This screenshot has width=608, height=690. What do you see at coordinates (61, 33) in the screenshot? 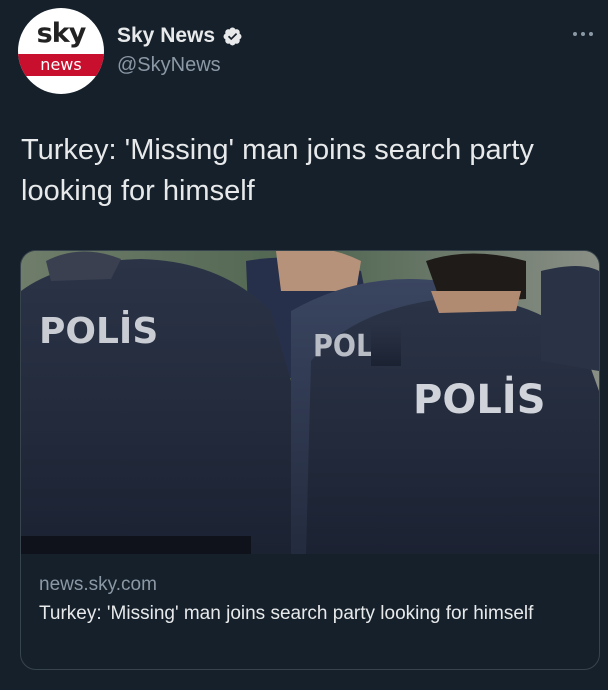
I see `logo-sky-text: sky` at bounding box center [61, 33].